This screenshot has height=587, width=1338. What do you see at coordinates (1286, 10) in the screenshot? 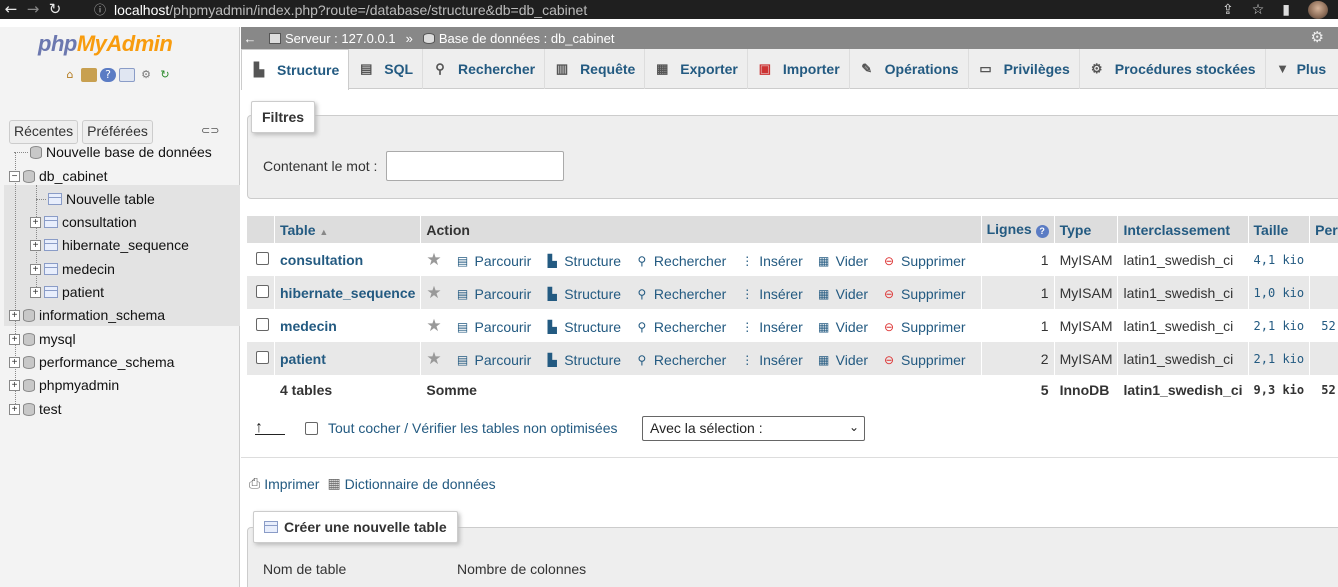
I see `sidepanel-icon: ▮` at bounding box center [1286, 10].